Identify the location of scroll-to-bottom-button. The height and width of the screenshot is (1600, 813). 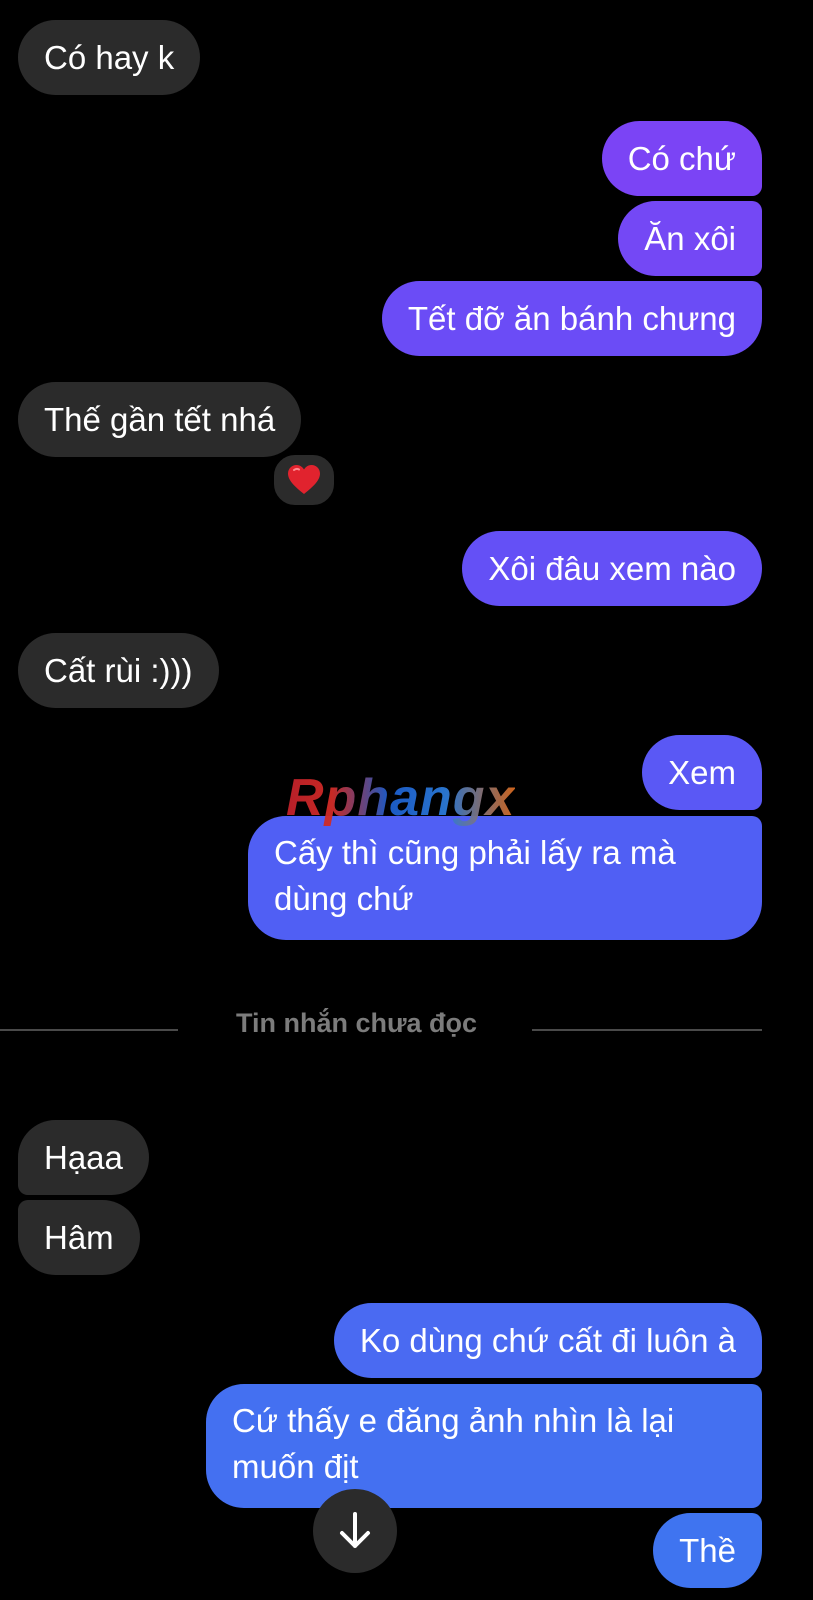
(355, 1531).